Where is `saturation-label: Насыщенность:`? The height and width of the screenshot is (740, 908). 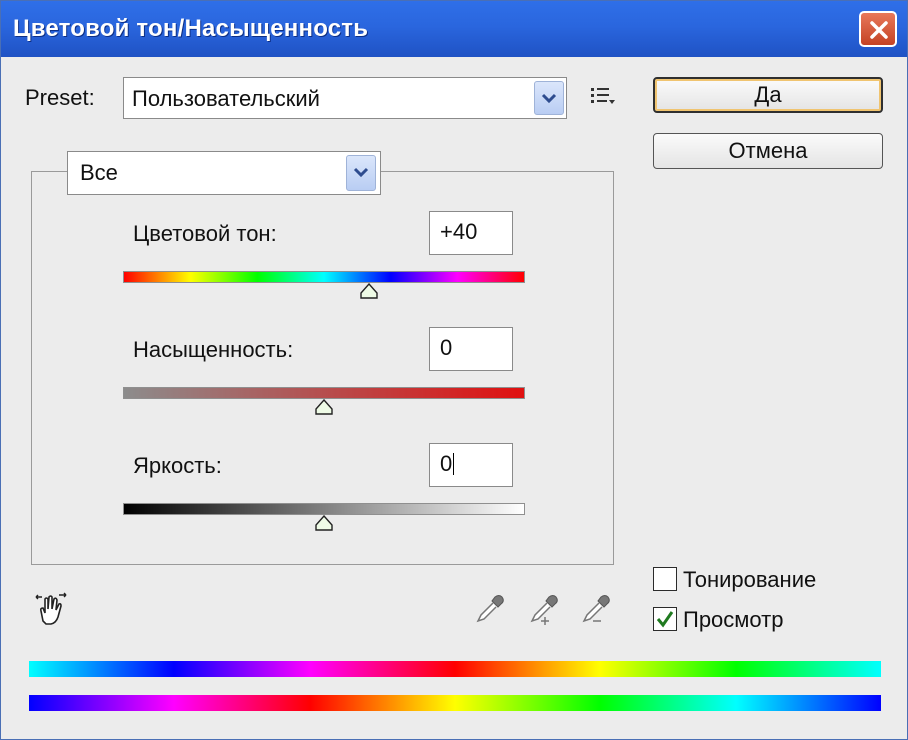
saturation-label: Насыщенность: is located at coordinates (213, 349).